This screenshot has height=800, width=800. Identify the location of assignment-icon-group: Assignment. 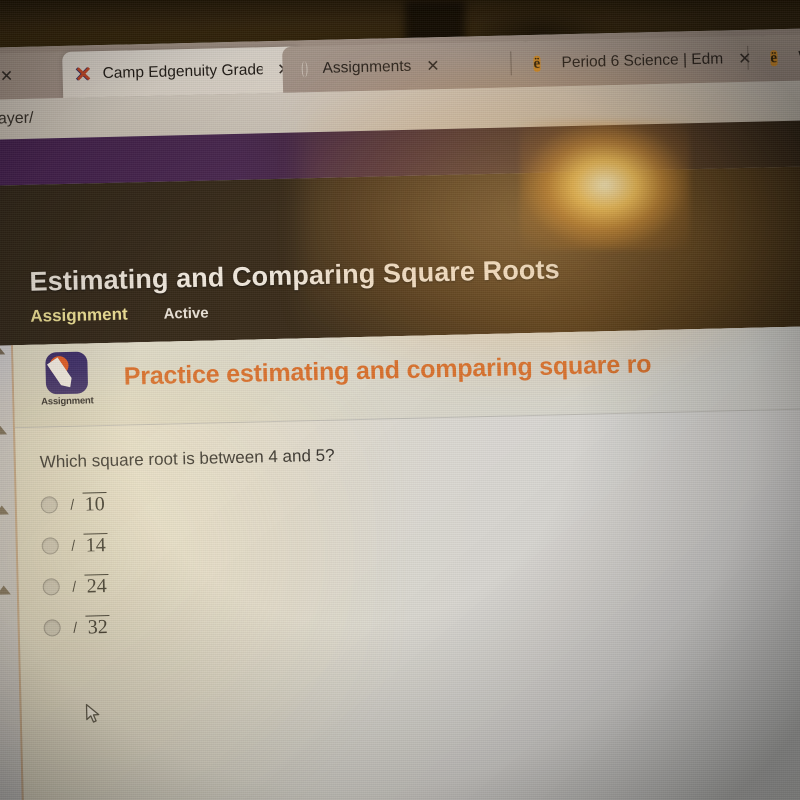
(66, 379).